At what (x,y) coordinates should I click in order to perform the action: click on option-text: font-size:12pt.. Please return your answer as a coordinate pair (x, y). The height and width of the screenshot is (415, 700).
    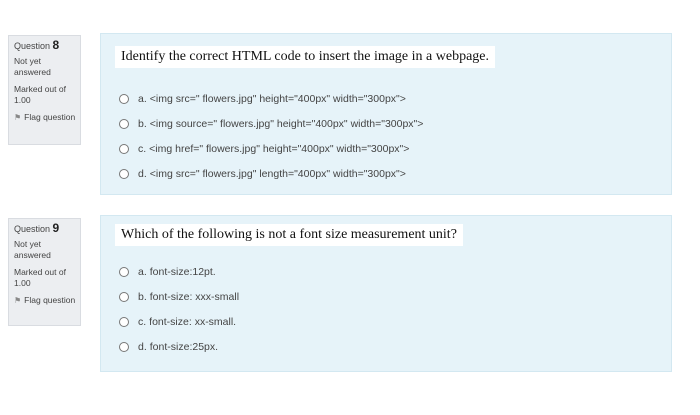
    Looking at the image, I should click on (182, 271).